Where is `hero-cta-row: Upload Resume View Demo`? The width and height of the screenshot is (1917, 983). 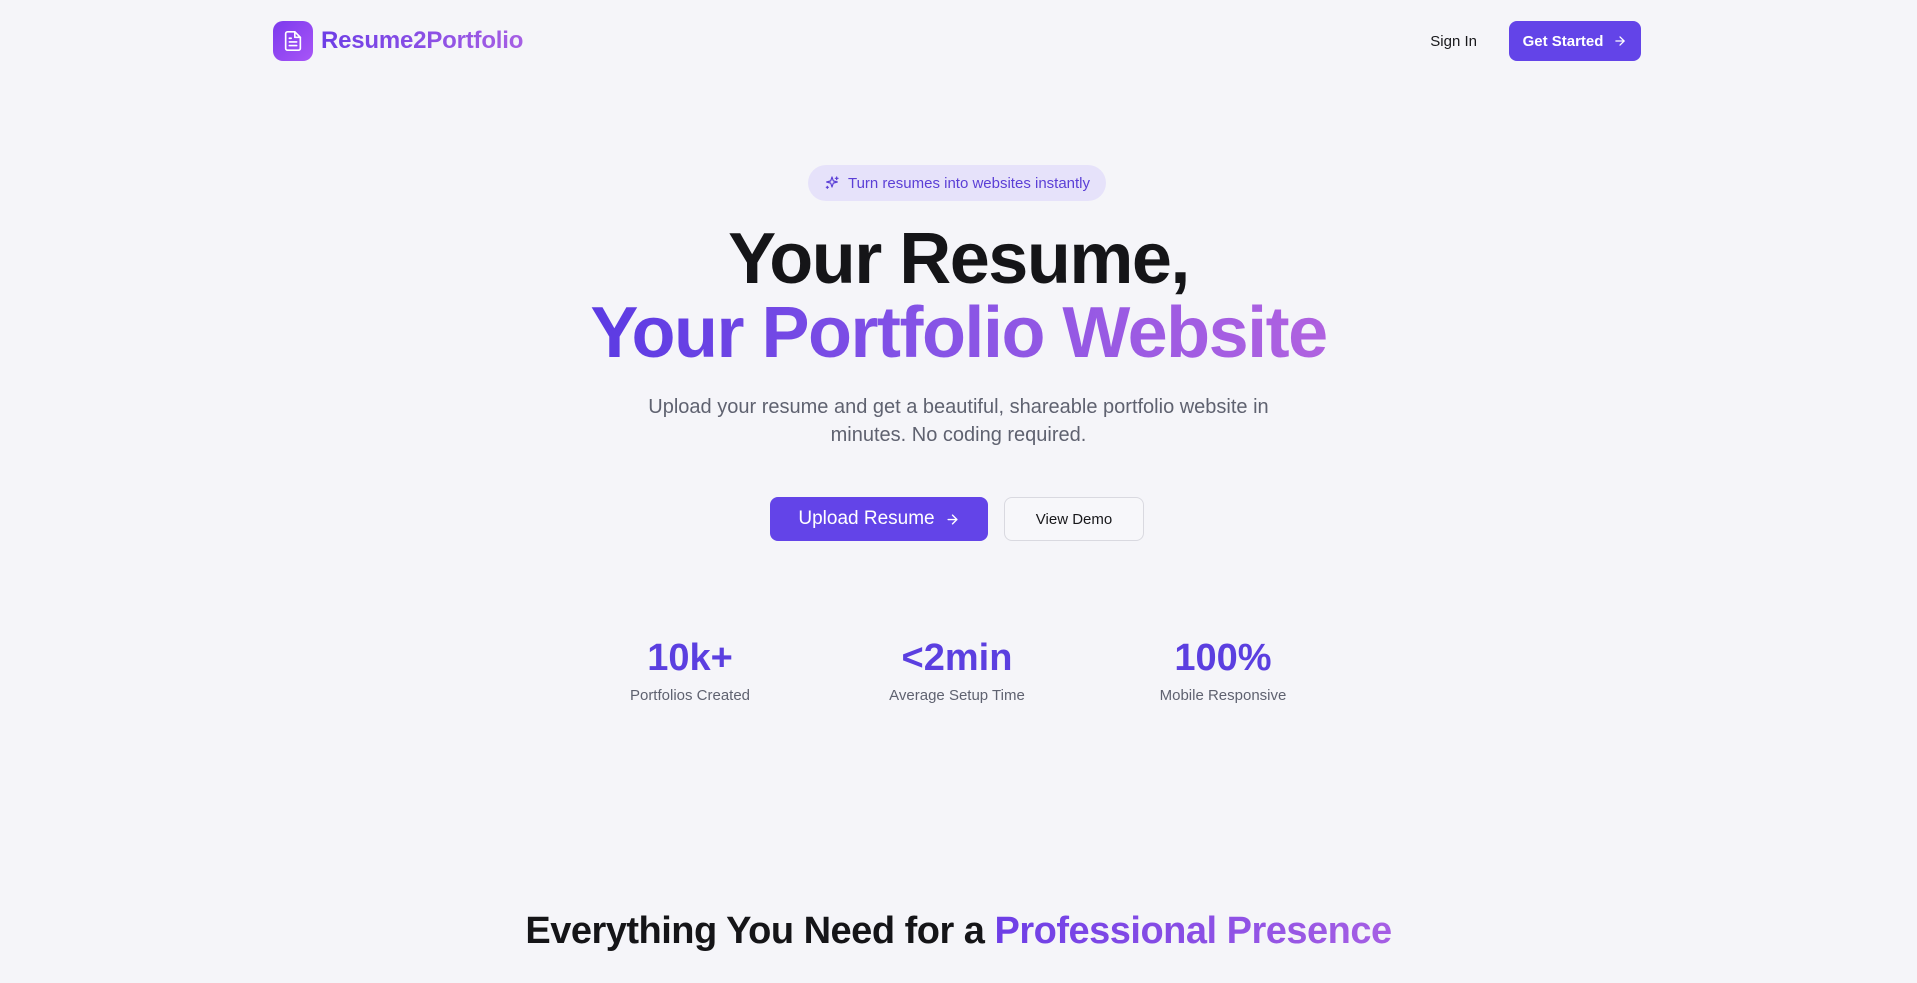
hero-cta-row: Upload Resume View Demo is located at coordinates (957, 519).